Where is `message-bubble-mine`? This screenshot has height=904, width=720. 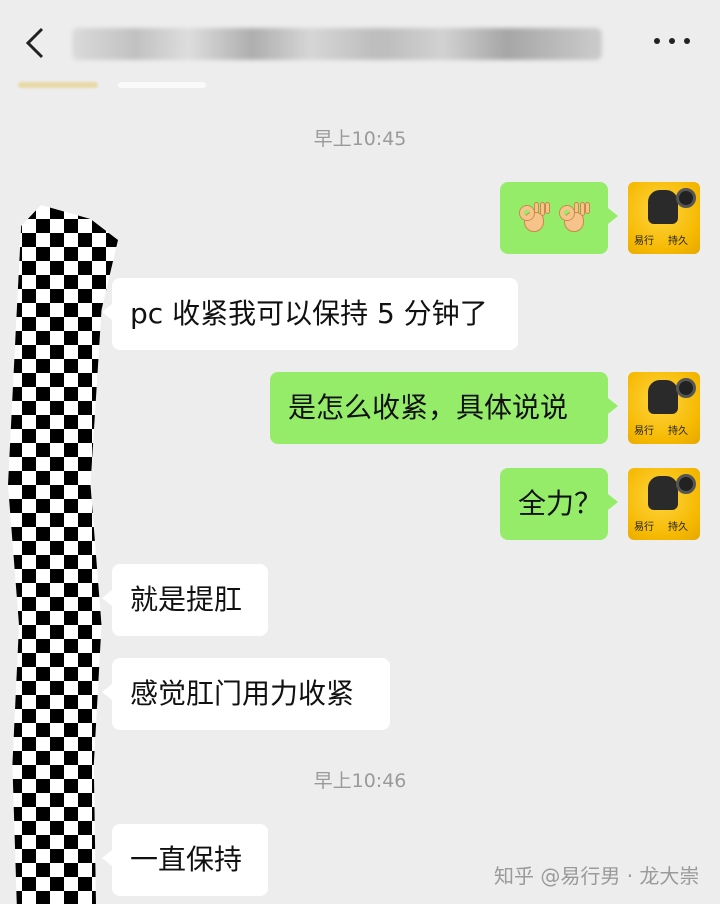 message-bubble-mine is located at coordinates (559, 218).